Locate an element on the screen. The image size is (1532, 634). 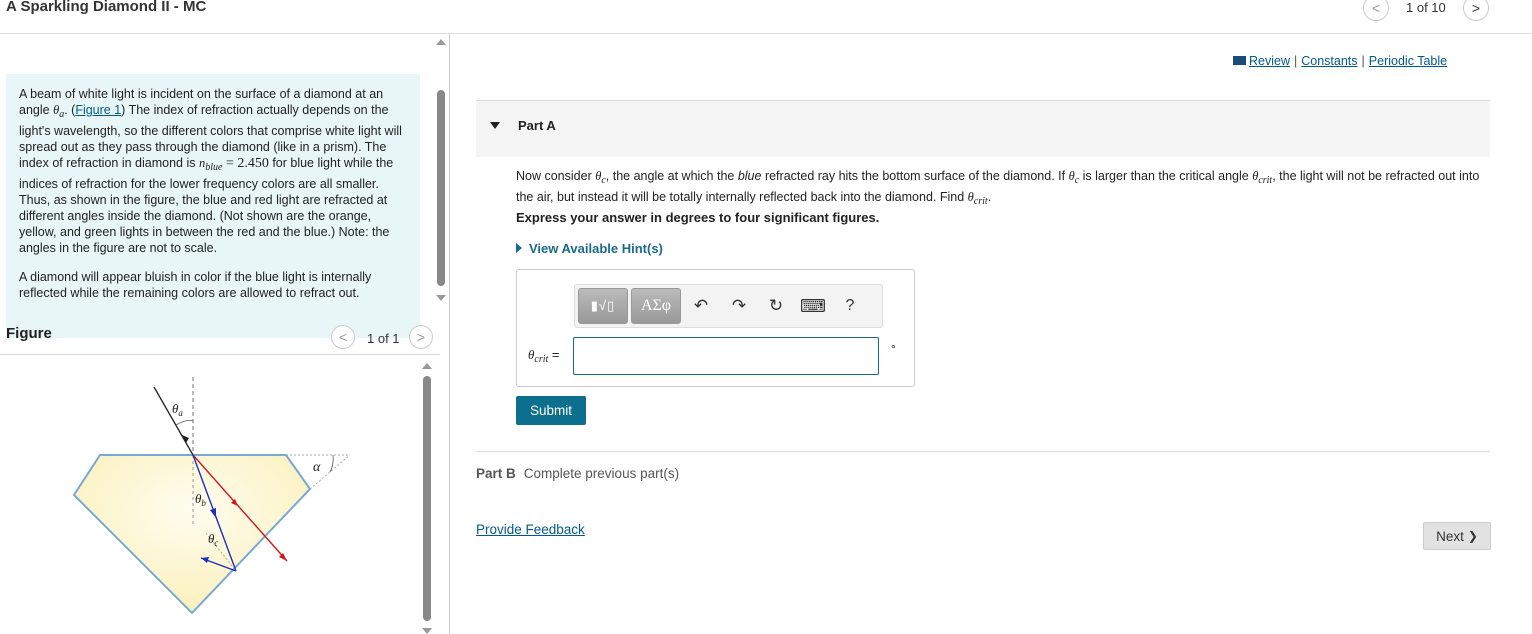
part-b-row: Part B Complete previous part(s) is located at coordinates (577, 473).